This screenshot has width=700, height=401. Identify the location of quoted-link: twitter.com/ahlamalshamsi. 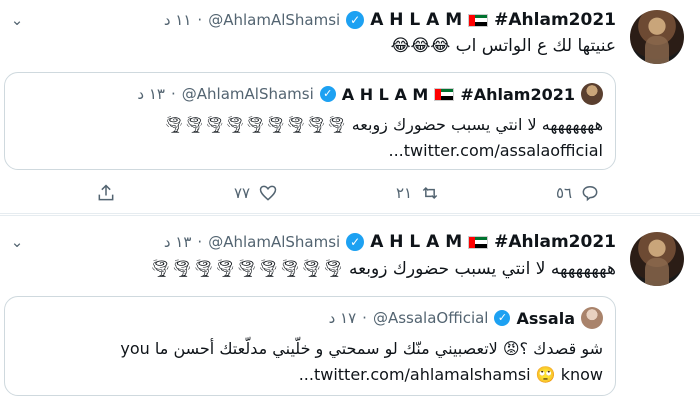
(422, 374).